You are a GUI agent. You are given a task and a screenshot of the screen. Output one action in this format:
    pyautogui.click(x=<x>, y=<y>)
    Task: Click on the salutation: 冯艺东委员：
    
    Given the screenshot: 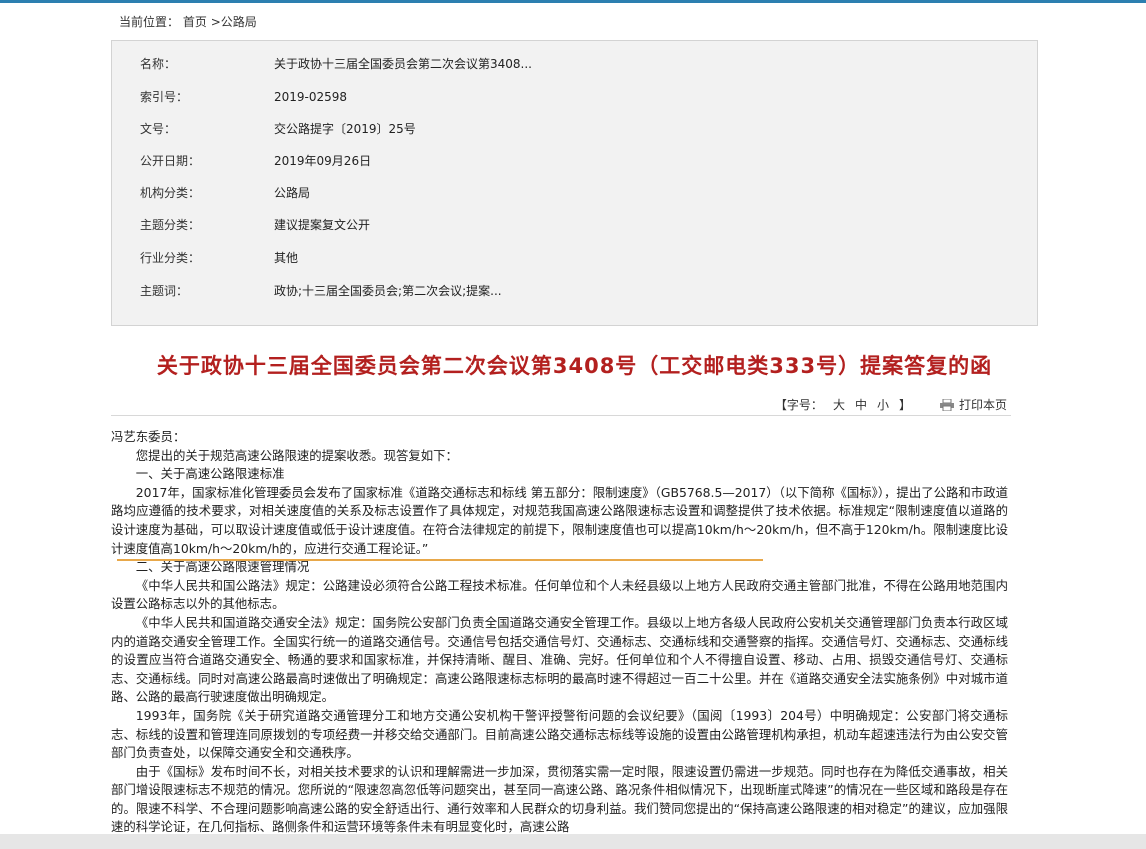 What is the action you would take?
    pyautogui.click(x=148, y=436)
    